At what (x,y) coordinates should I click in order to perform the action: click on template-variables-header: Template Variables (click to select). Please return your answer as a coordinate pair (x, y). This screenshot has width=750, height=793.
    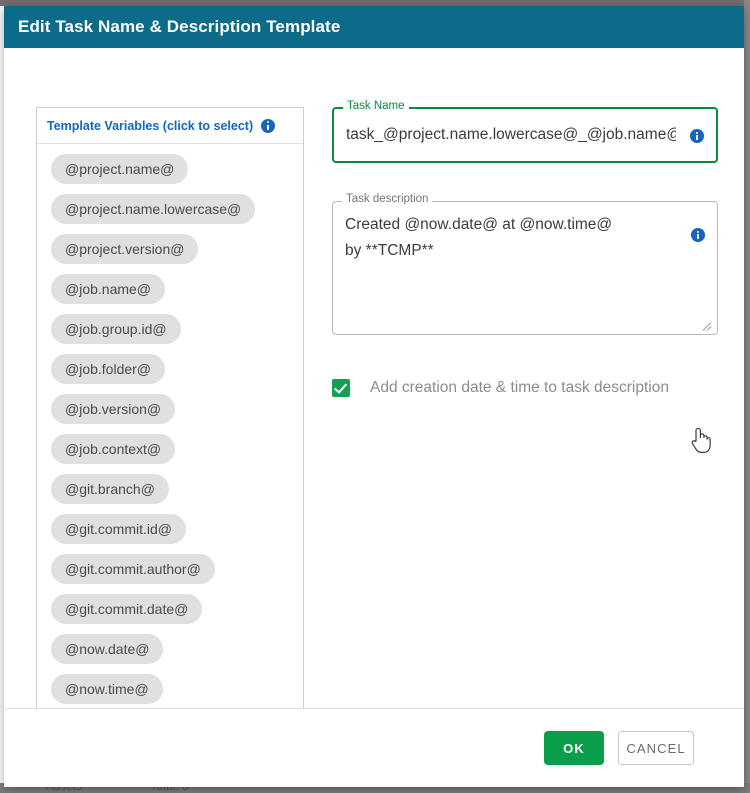
    Looking at the image, I should click on (170, 126).